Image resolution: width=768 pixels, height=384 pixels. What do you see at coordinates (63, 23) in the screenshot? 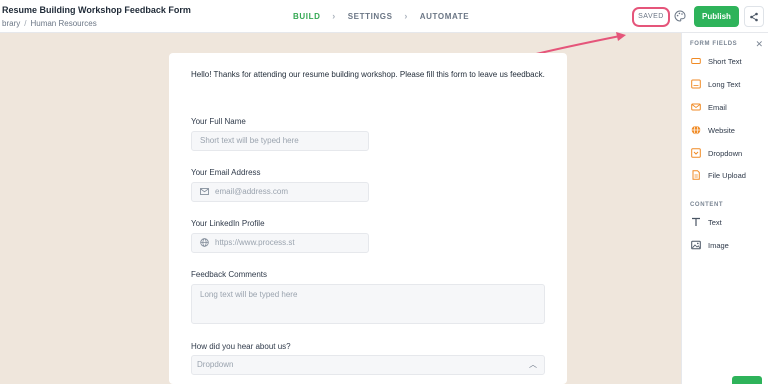
I see `breadcrumb-human-resources: Human Resources` at bounding box center [63, 23].